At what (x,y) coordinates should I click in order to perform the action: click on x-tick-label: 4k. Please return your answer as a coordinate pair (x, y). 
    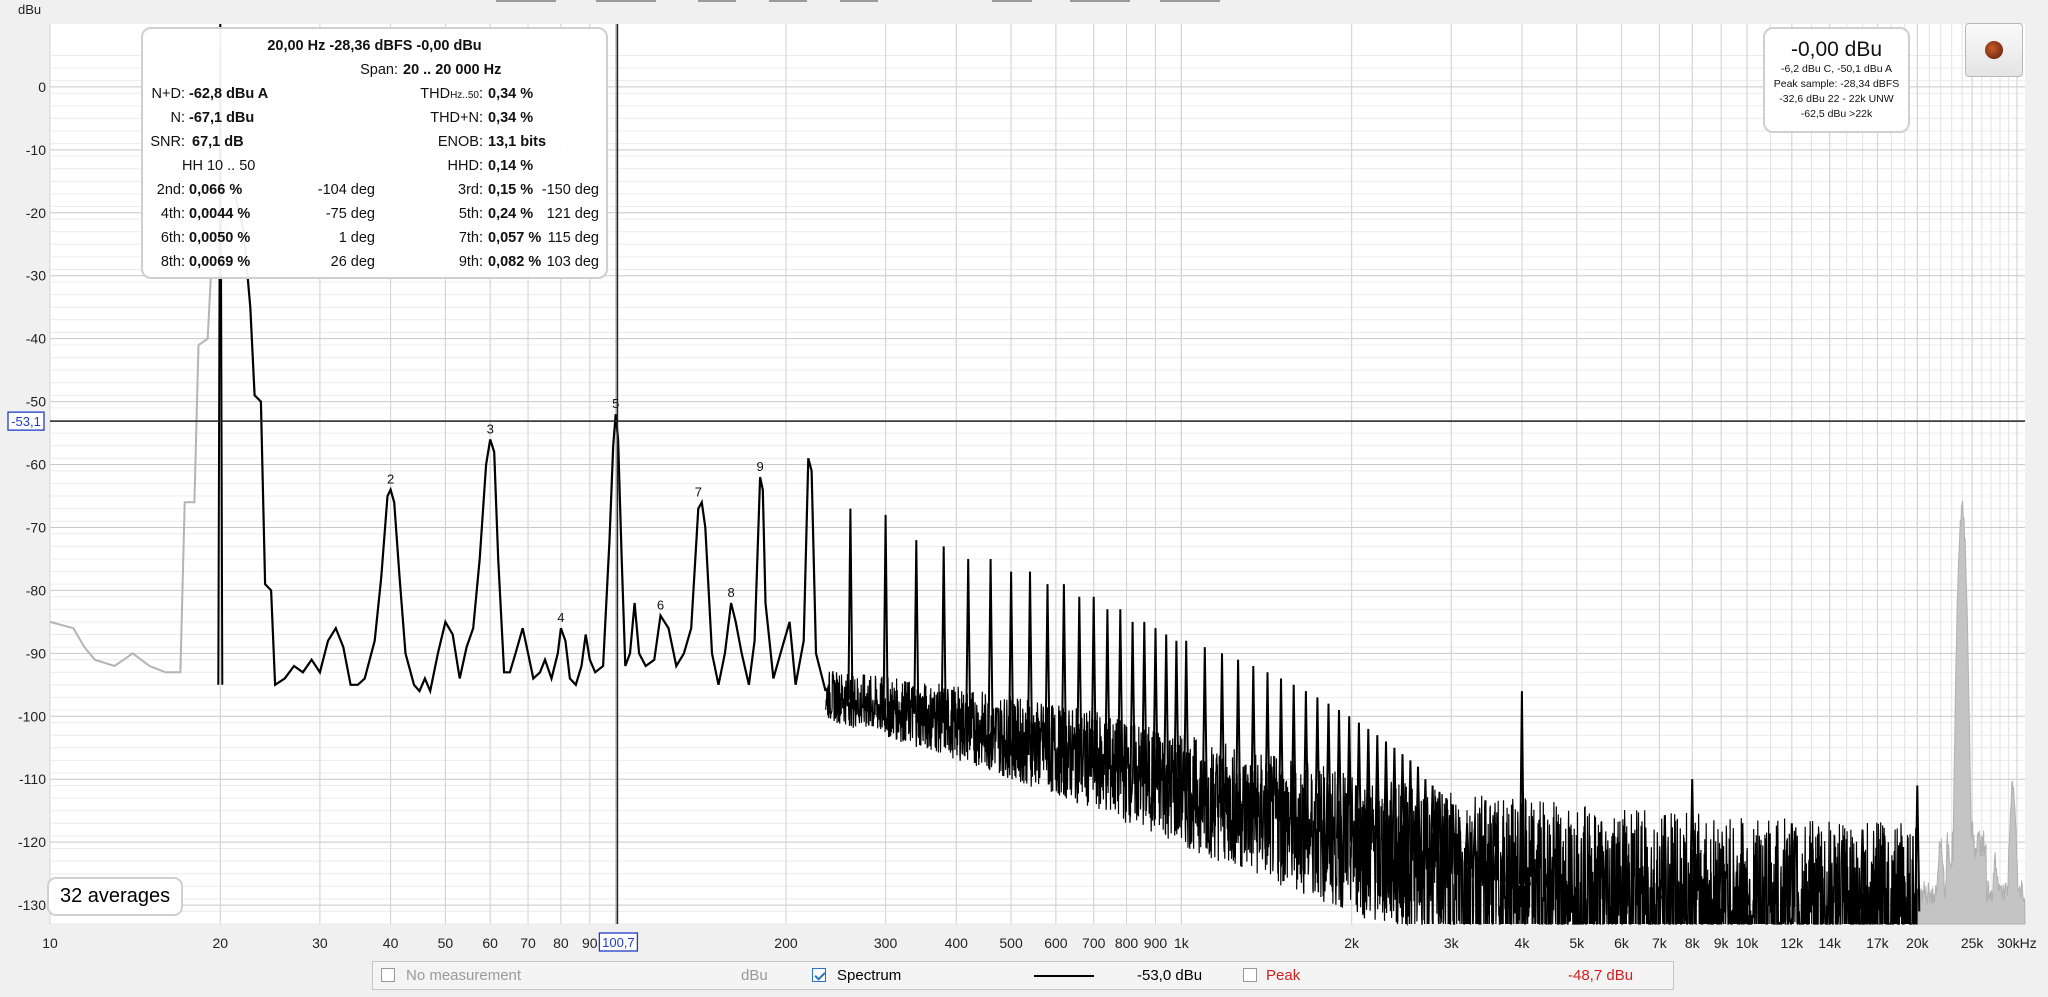
    Looking at the image, I should click on (1523, 943).